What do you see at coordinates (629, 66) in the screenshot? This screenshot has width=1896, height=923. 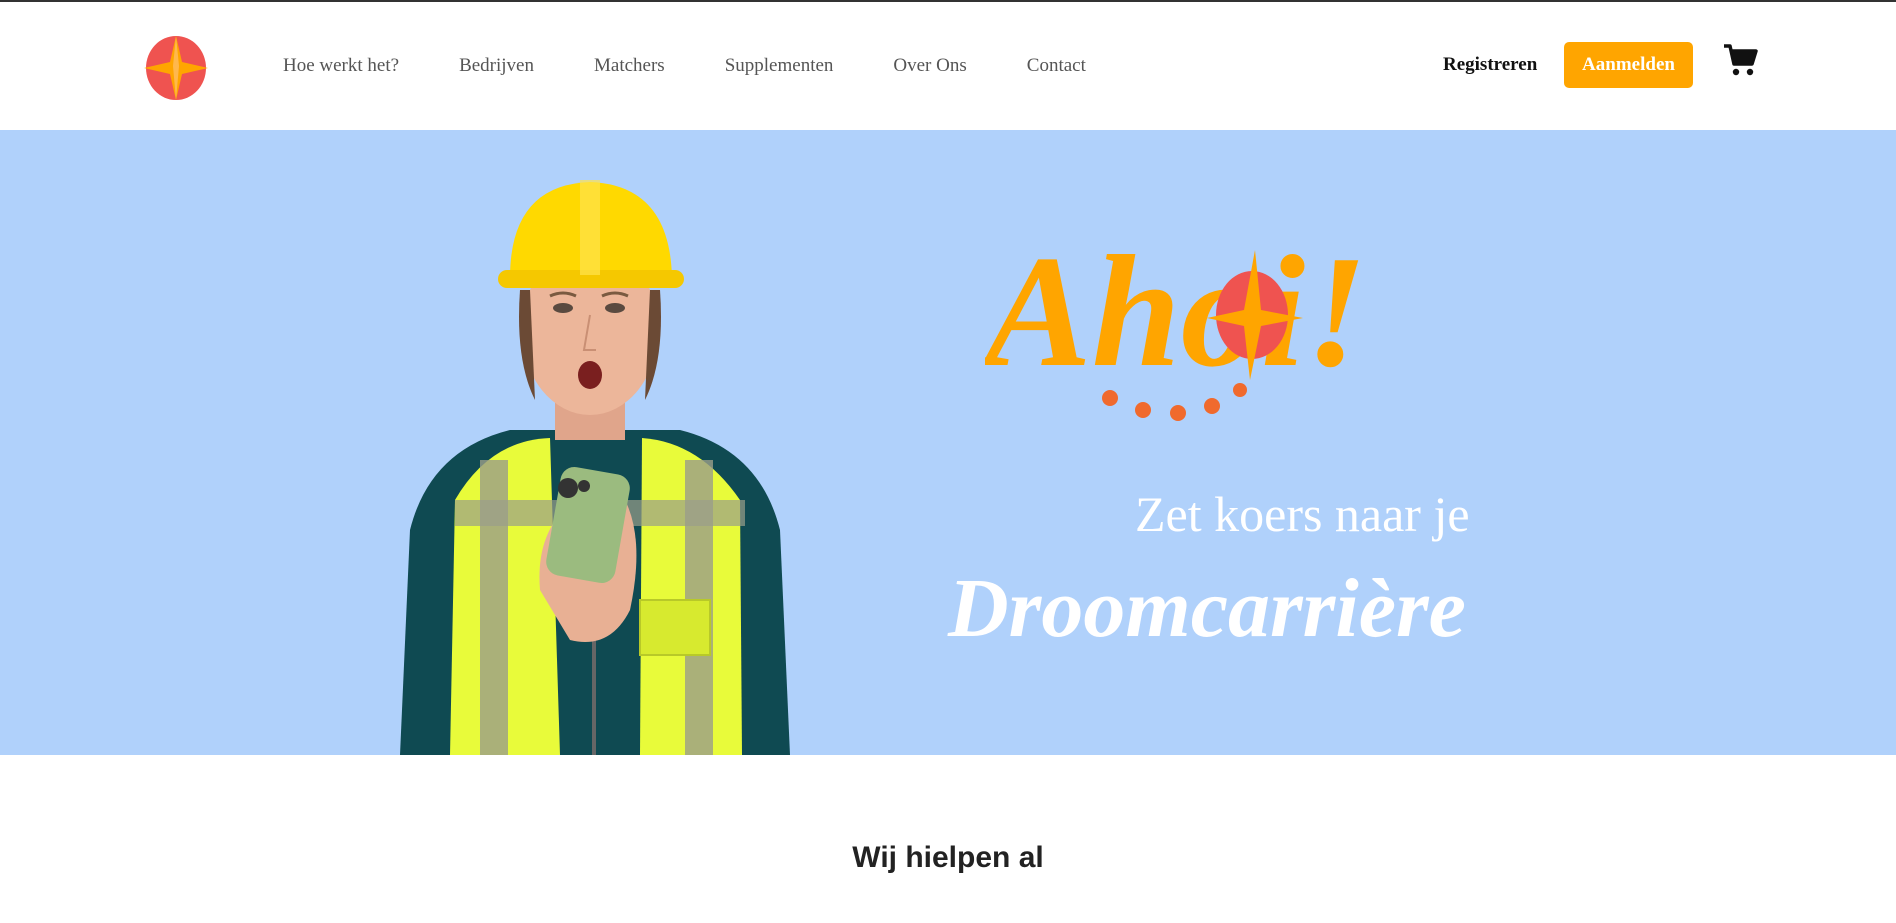 I see `nav-item-matchers: Matchers` at bounding box center [629, 66].